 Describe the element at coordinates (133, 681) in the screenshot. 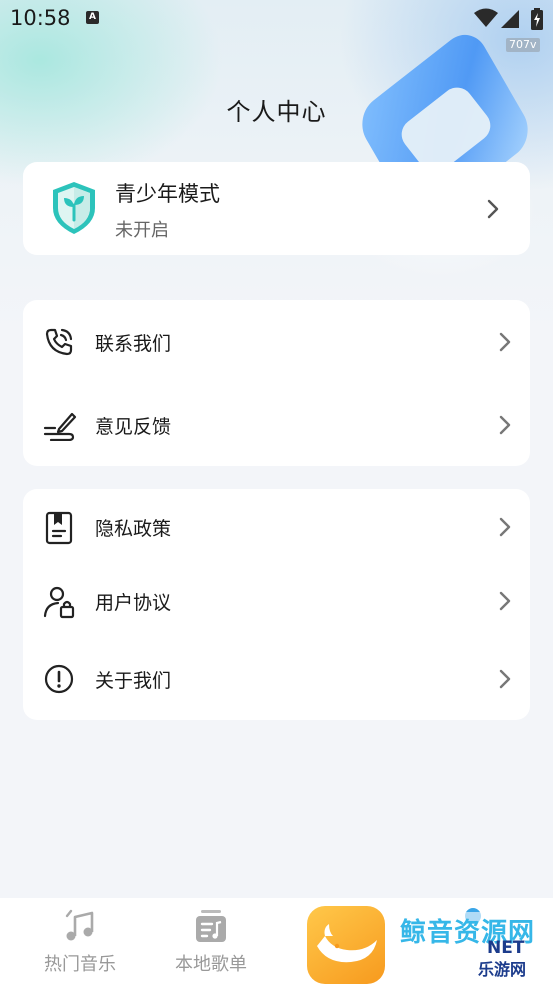

I see `menu-item-label: 关于我们` at that location.